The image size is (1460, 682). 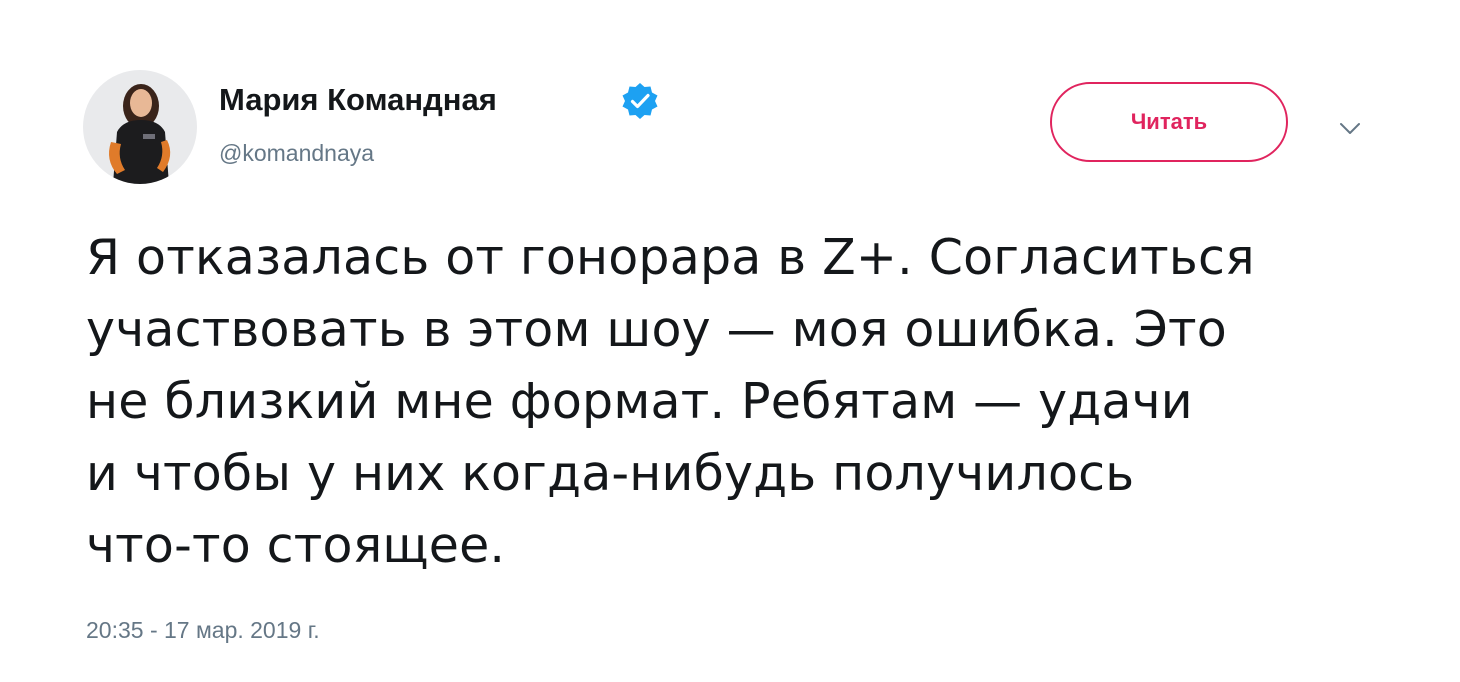 I want to click on author-display-name: Мария Командная, so click(x=358, y=100).